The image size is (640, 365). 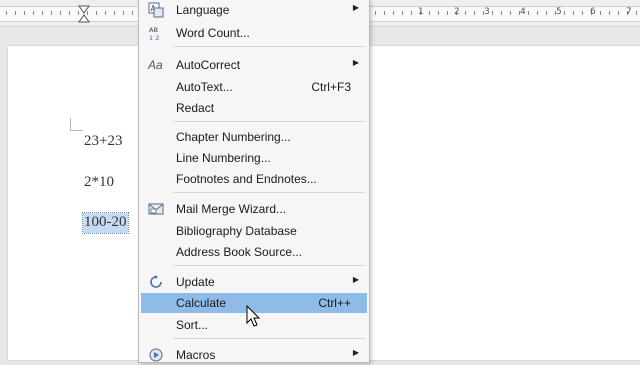 I want to click on indent-marker-icon, so click(x=84, y=14).